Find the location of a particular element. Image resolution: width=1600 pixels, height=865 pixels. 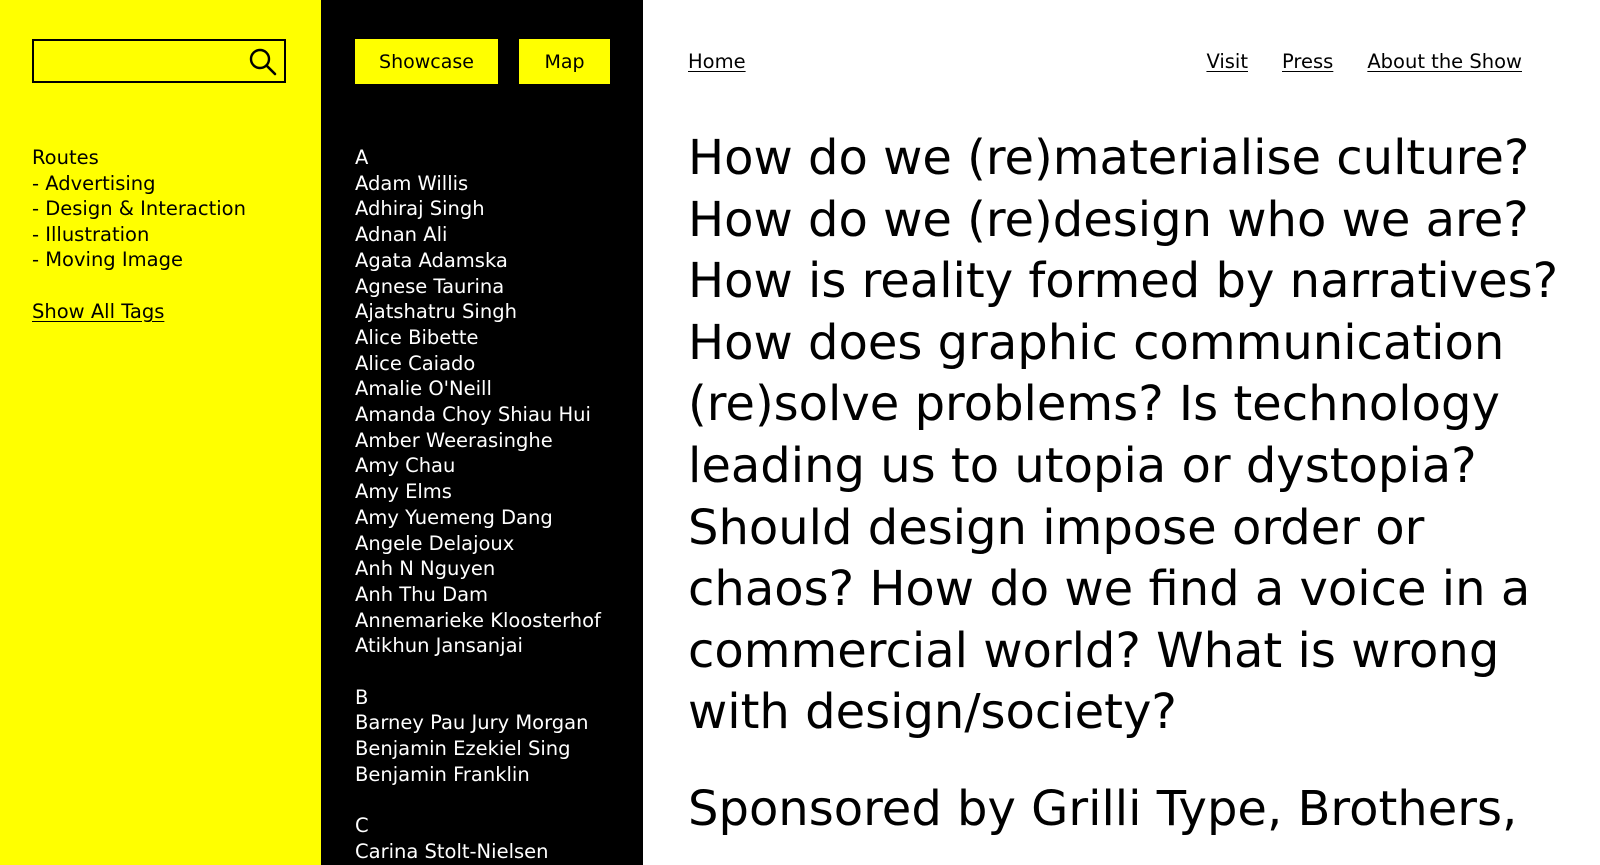

artist-link: Benjamin Ezekiel Sing is located at coordinates (497, 749).